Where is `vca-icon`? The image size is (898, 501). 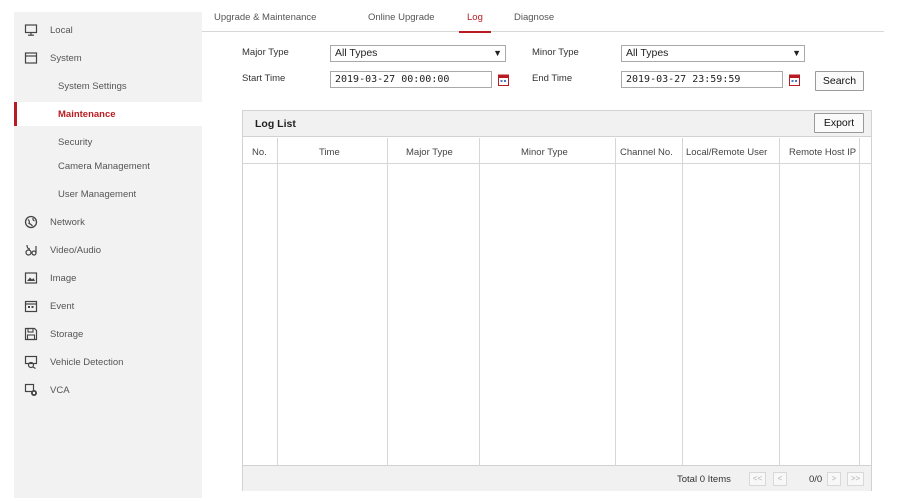 vca-icon is located at coordinates (31, 390).